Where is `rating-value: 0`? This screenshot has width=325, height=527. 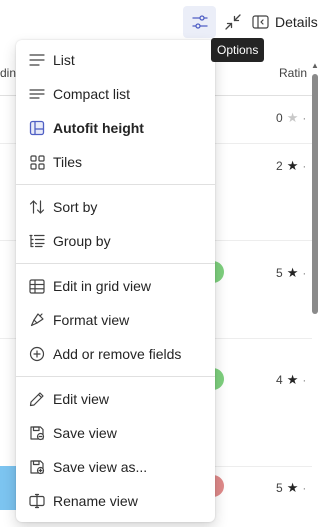
rating-value: 0 is located at coordinates (279, 118).